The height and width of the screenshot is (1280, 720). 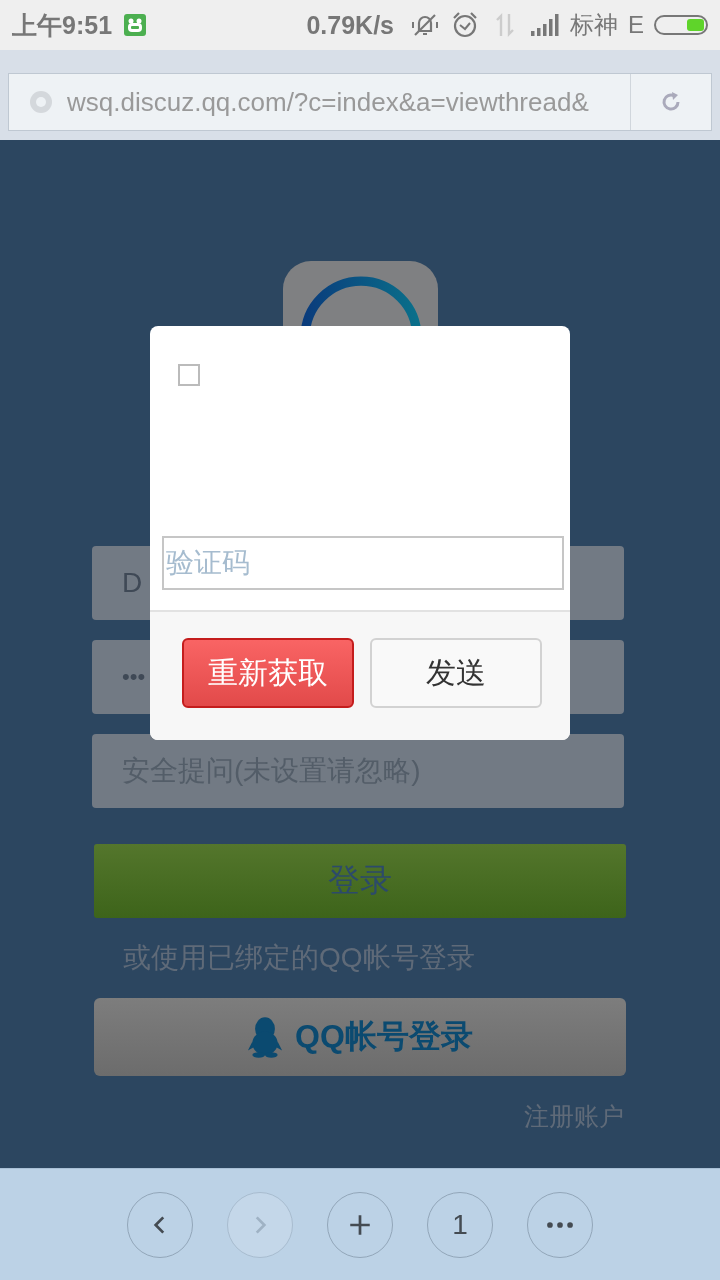 I want to click on address-field: wsq.discuz.qq.com/?c=index&a=viewthread&, so click(x=360, y=102).